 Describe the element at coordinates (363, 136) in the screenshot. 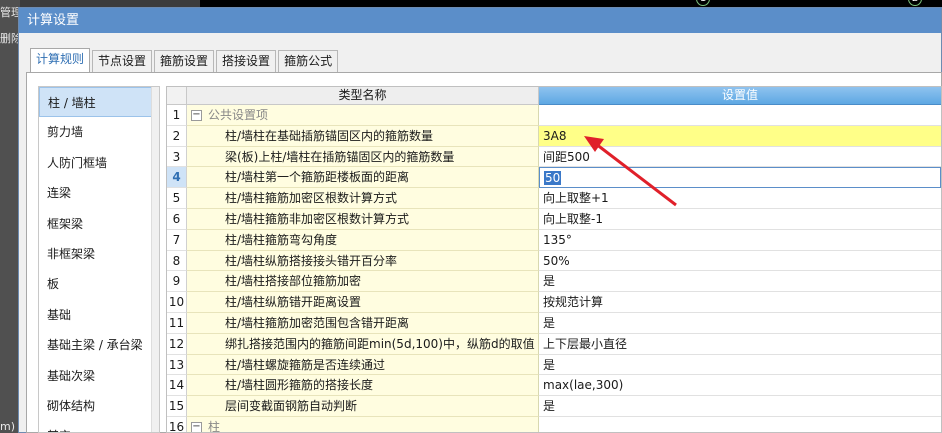

I see `type-name-cell: 柱/墙柱在基础插筋锚固区内的箍筋数量` at that location.